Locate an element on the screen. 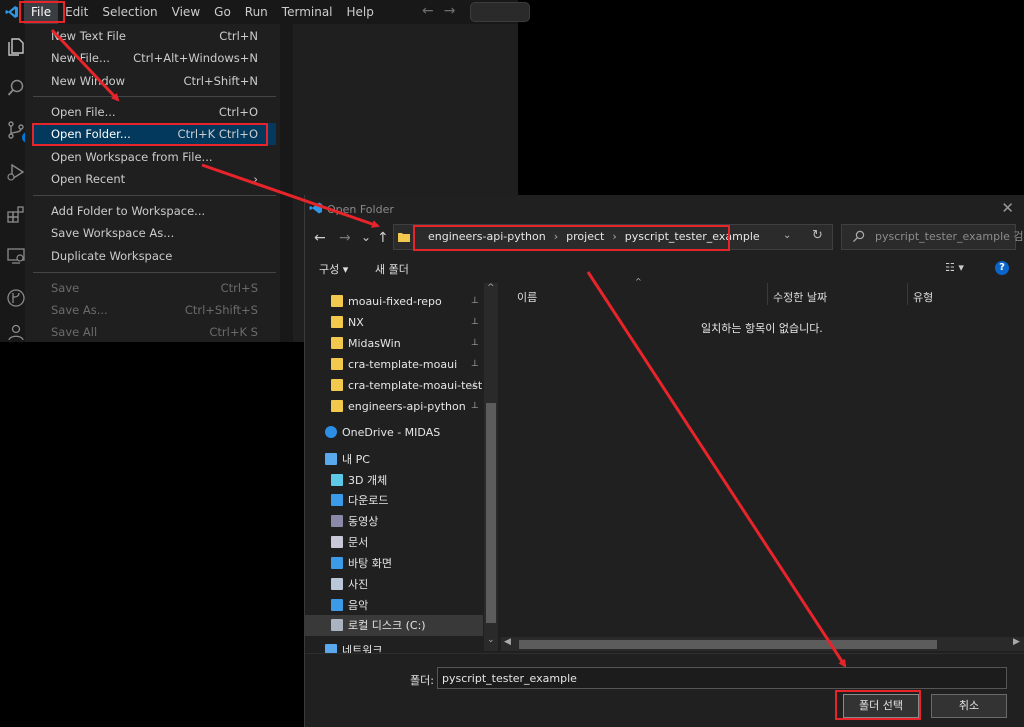  menu-item-save-all: Save All Ctrl+K S is located at coordinates (154, 332).